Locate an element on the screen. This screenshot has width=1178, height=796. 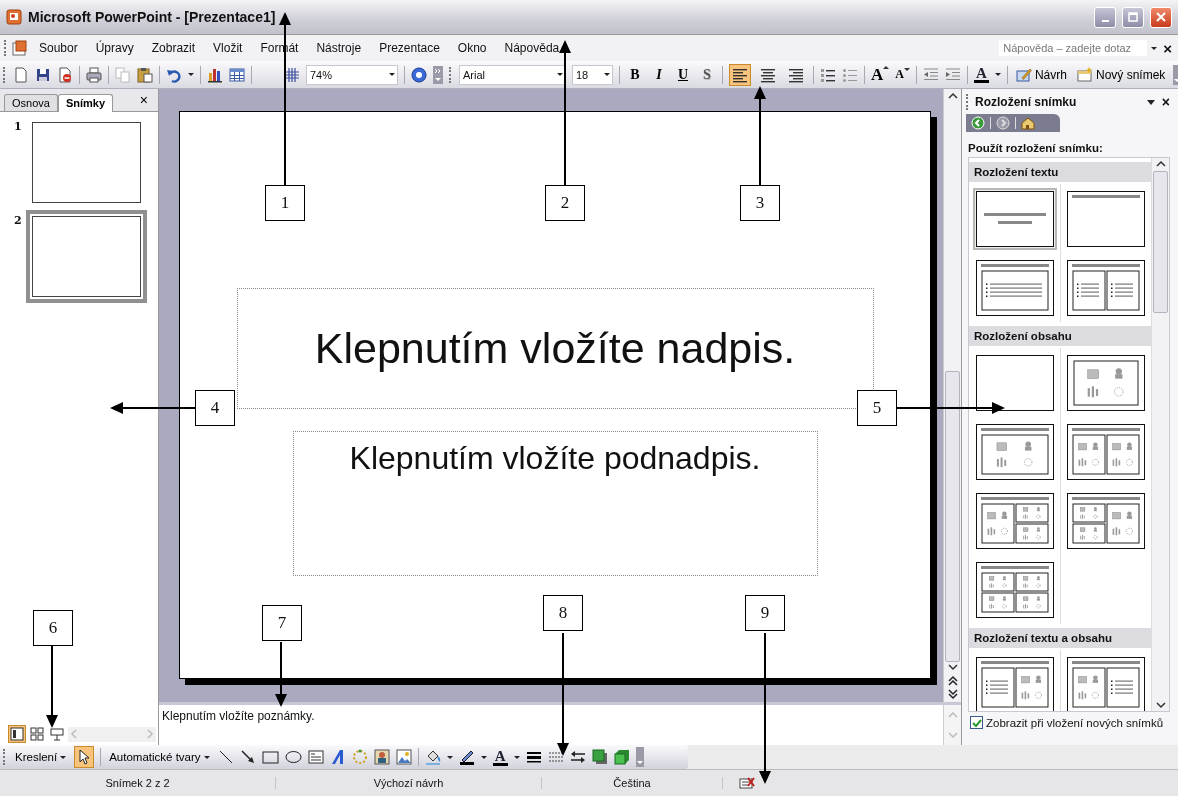
sorter-view-button is located at coordinates (37, 734).